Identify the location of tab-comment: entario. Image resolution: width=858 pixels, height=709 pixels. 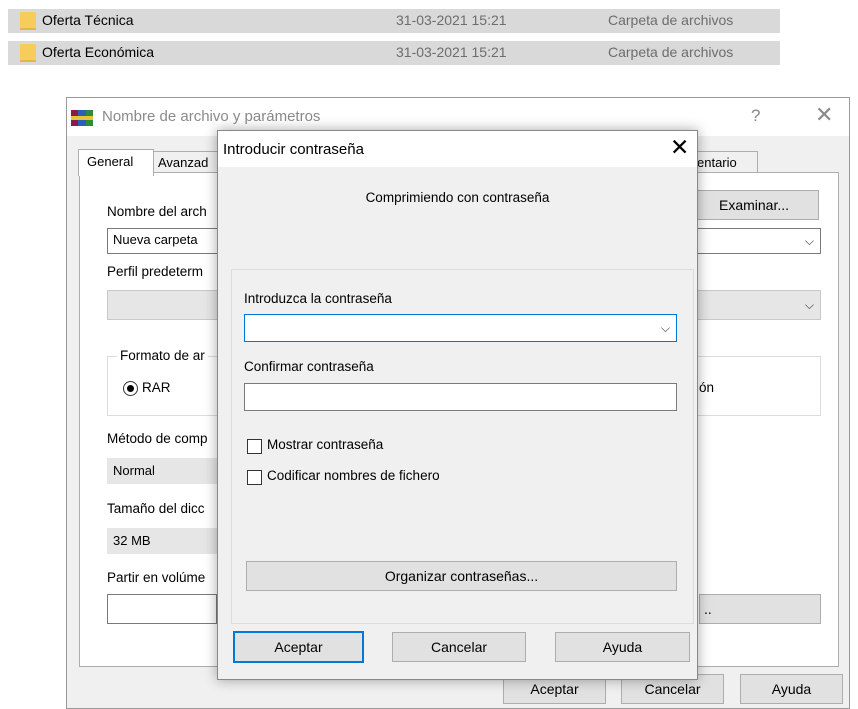
(725, 162).